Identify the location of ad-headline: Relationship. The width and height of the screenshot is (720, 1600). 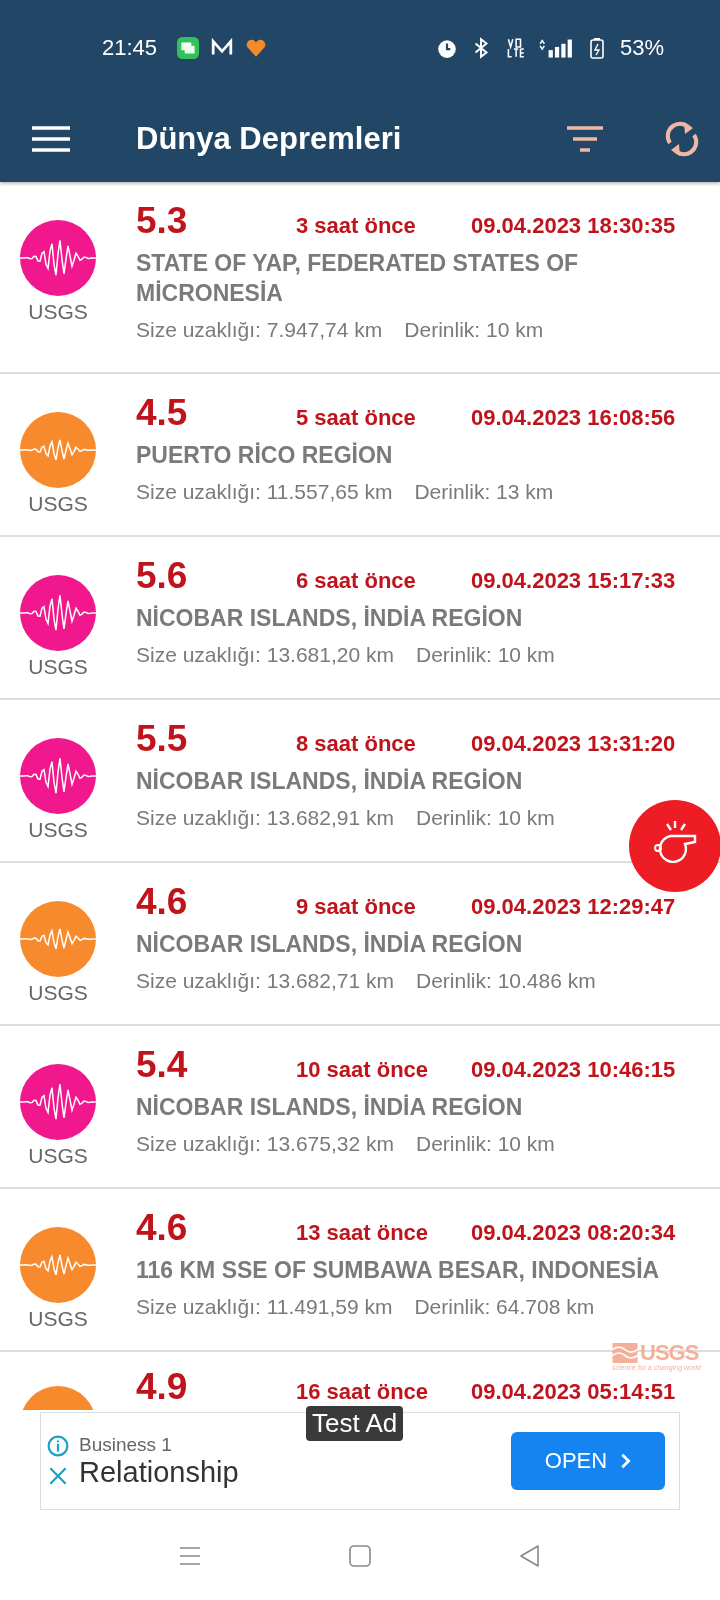
(159, 1472).